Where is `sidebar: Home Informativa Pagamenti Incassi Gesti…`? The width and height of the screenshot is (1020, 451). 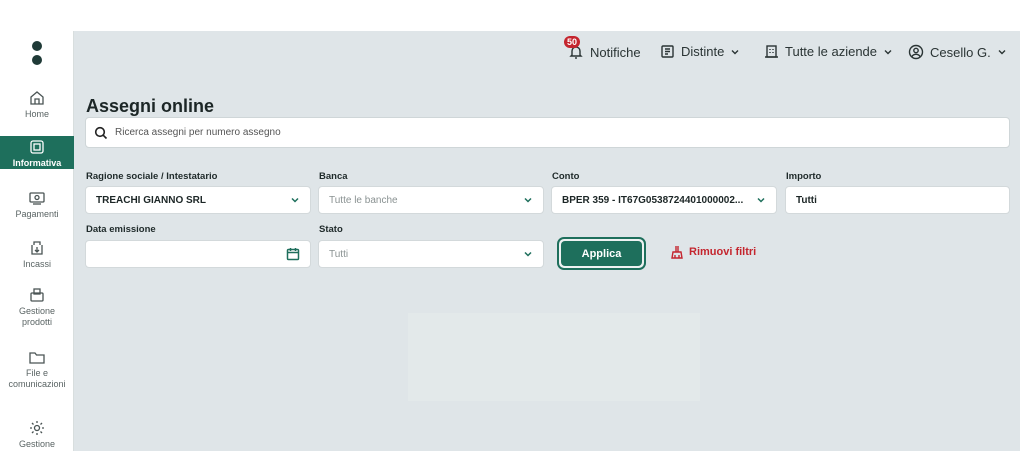
sidebar: Home Informativa Pagamenti Incassi Gesti… is located at coordinates (37, 241).